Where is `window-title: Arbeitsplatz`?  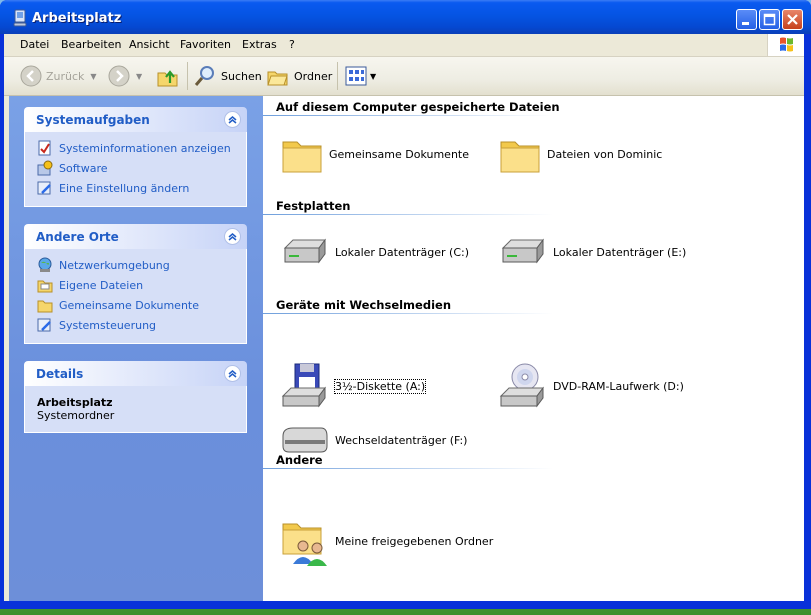
window-title: Arbeitsplatz is located at coordinates (77, 18).